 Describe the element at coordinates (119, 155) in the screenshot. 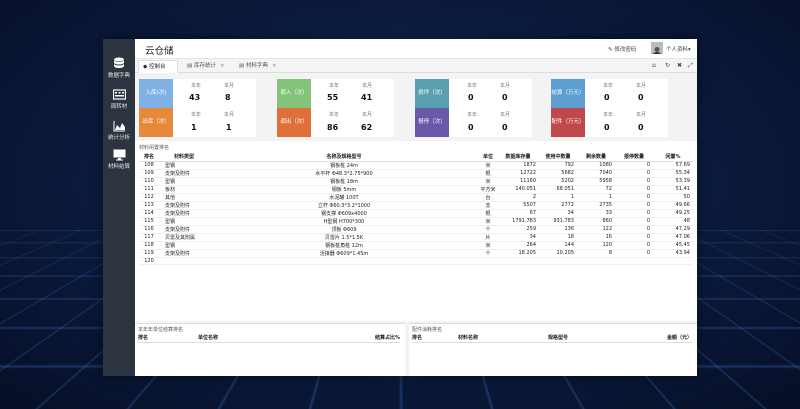

I see `monitor-icon` at that location.